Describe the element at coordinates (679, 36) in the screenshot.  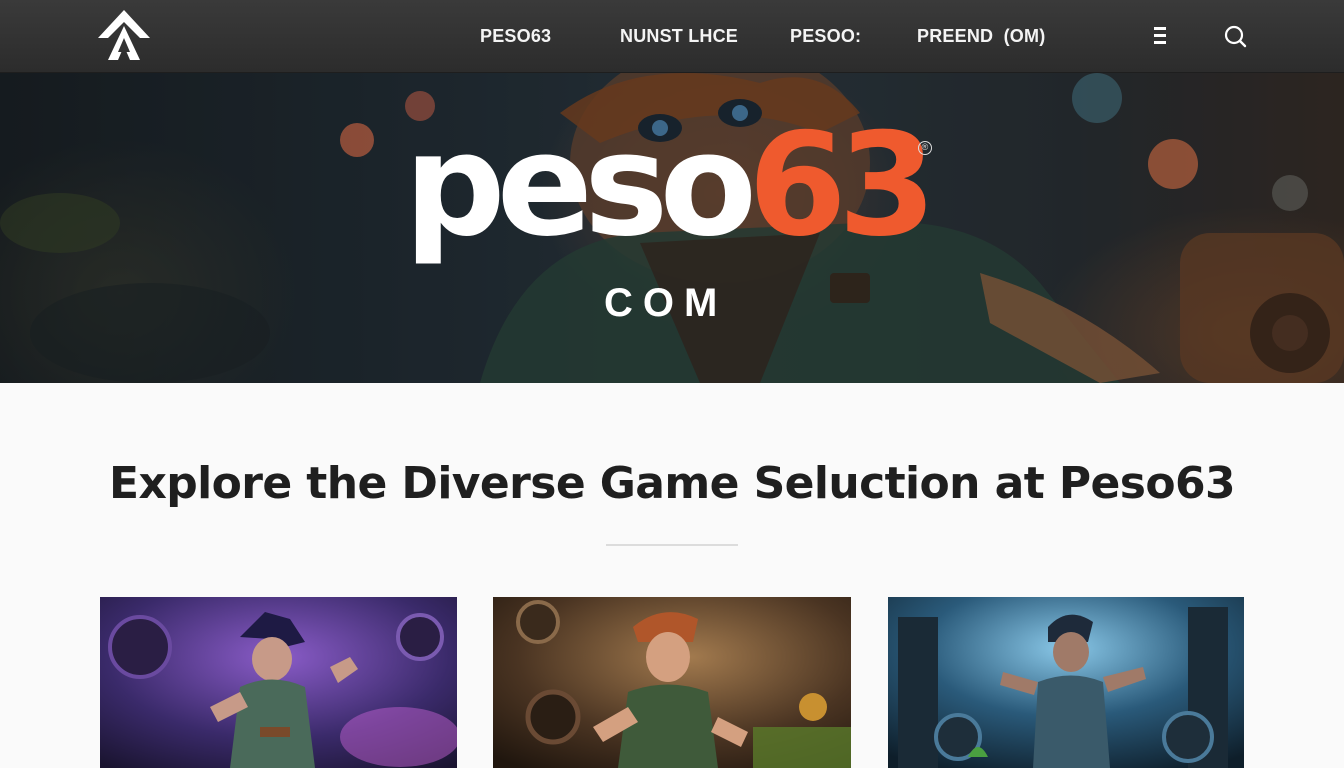
I see `nav-link-2: NUNST LHCE` at that location.